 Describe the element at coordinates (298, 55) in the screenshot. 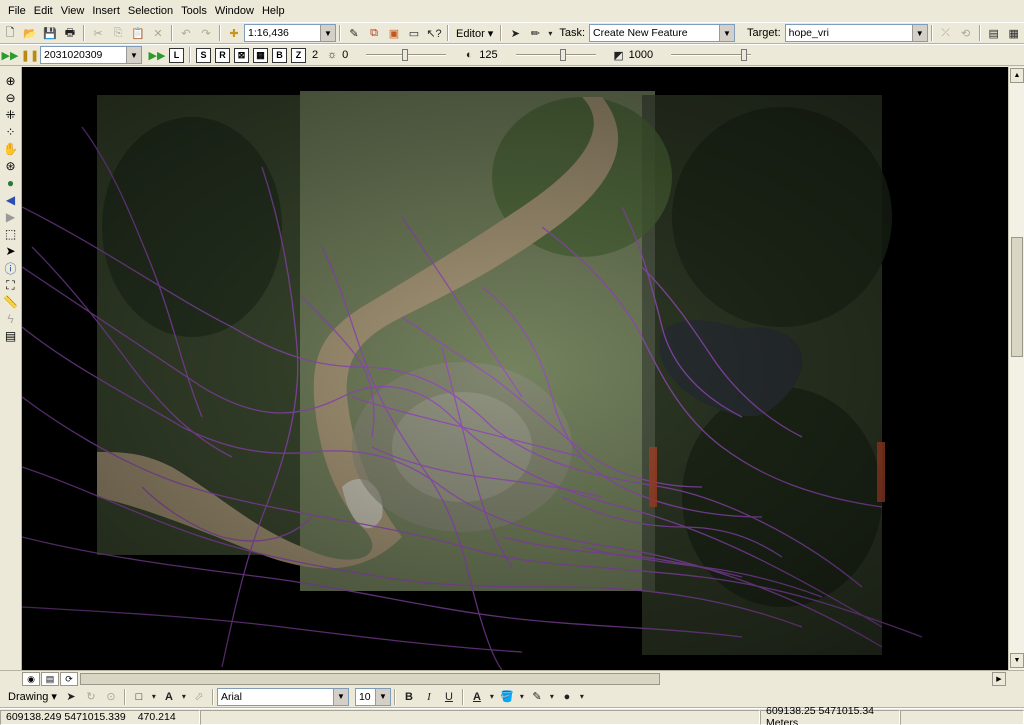

I see `layer-z-icon: Z` at that location.